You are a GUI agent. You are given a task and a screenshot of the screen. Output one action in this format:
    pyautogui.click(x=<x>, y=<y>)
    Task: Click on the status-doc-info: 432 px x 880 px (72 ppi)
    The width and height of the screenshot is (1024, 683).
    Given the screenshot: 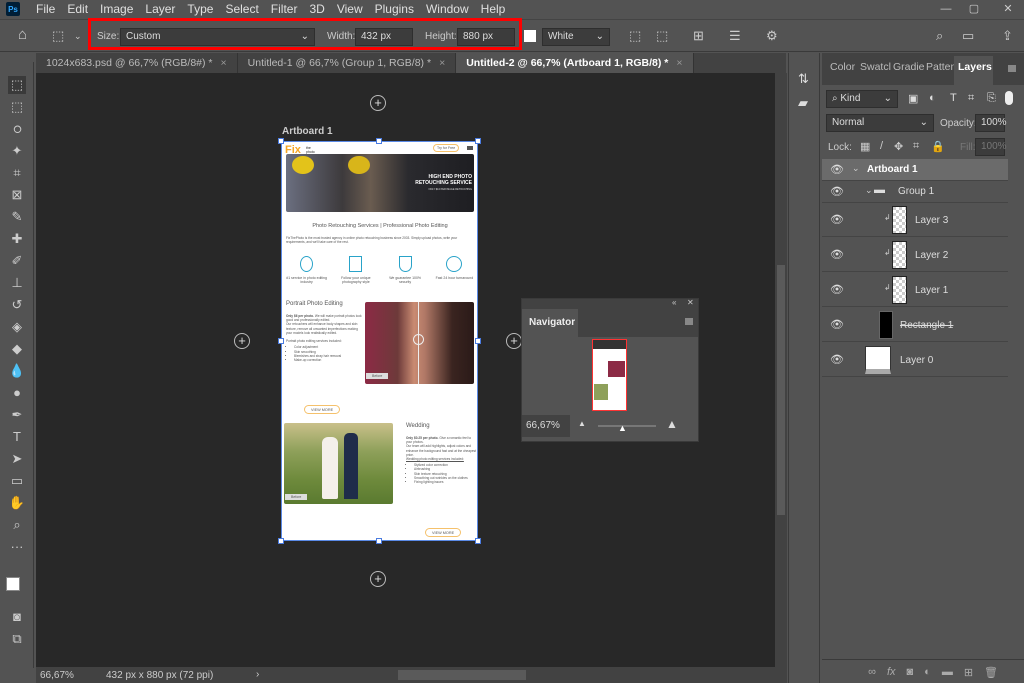 What is the action you would take?
    pyautogui.click(x=159, y=675)
    